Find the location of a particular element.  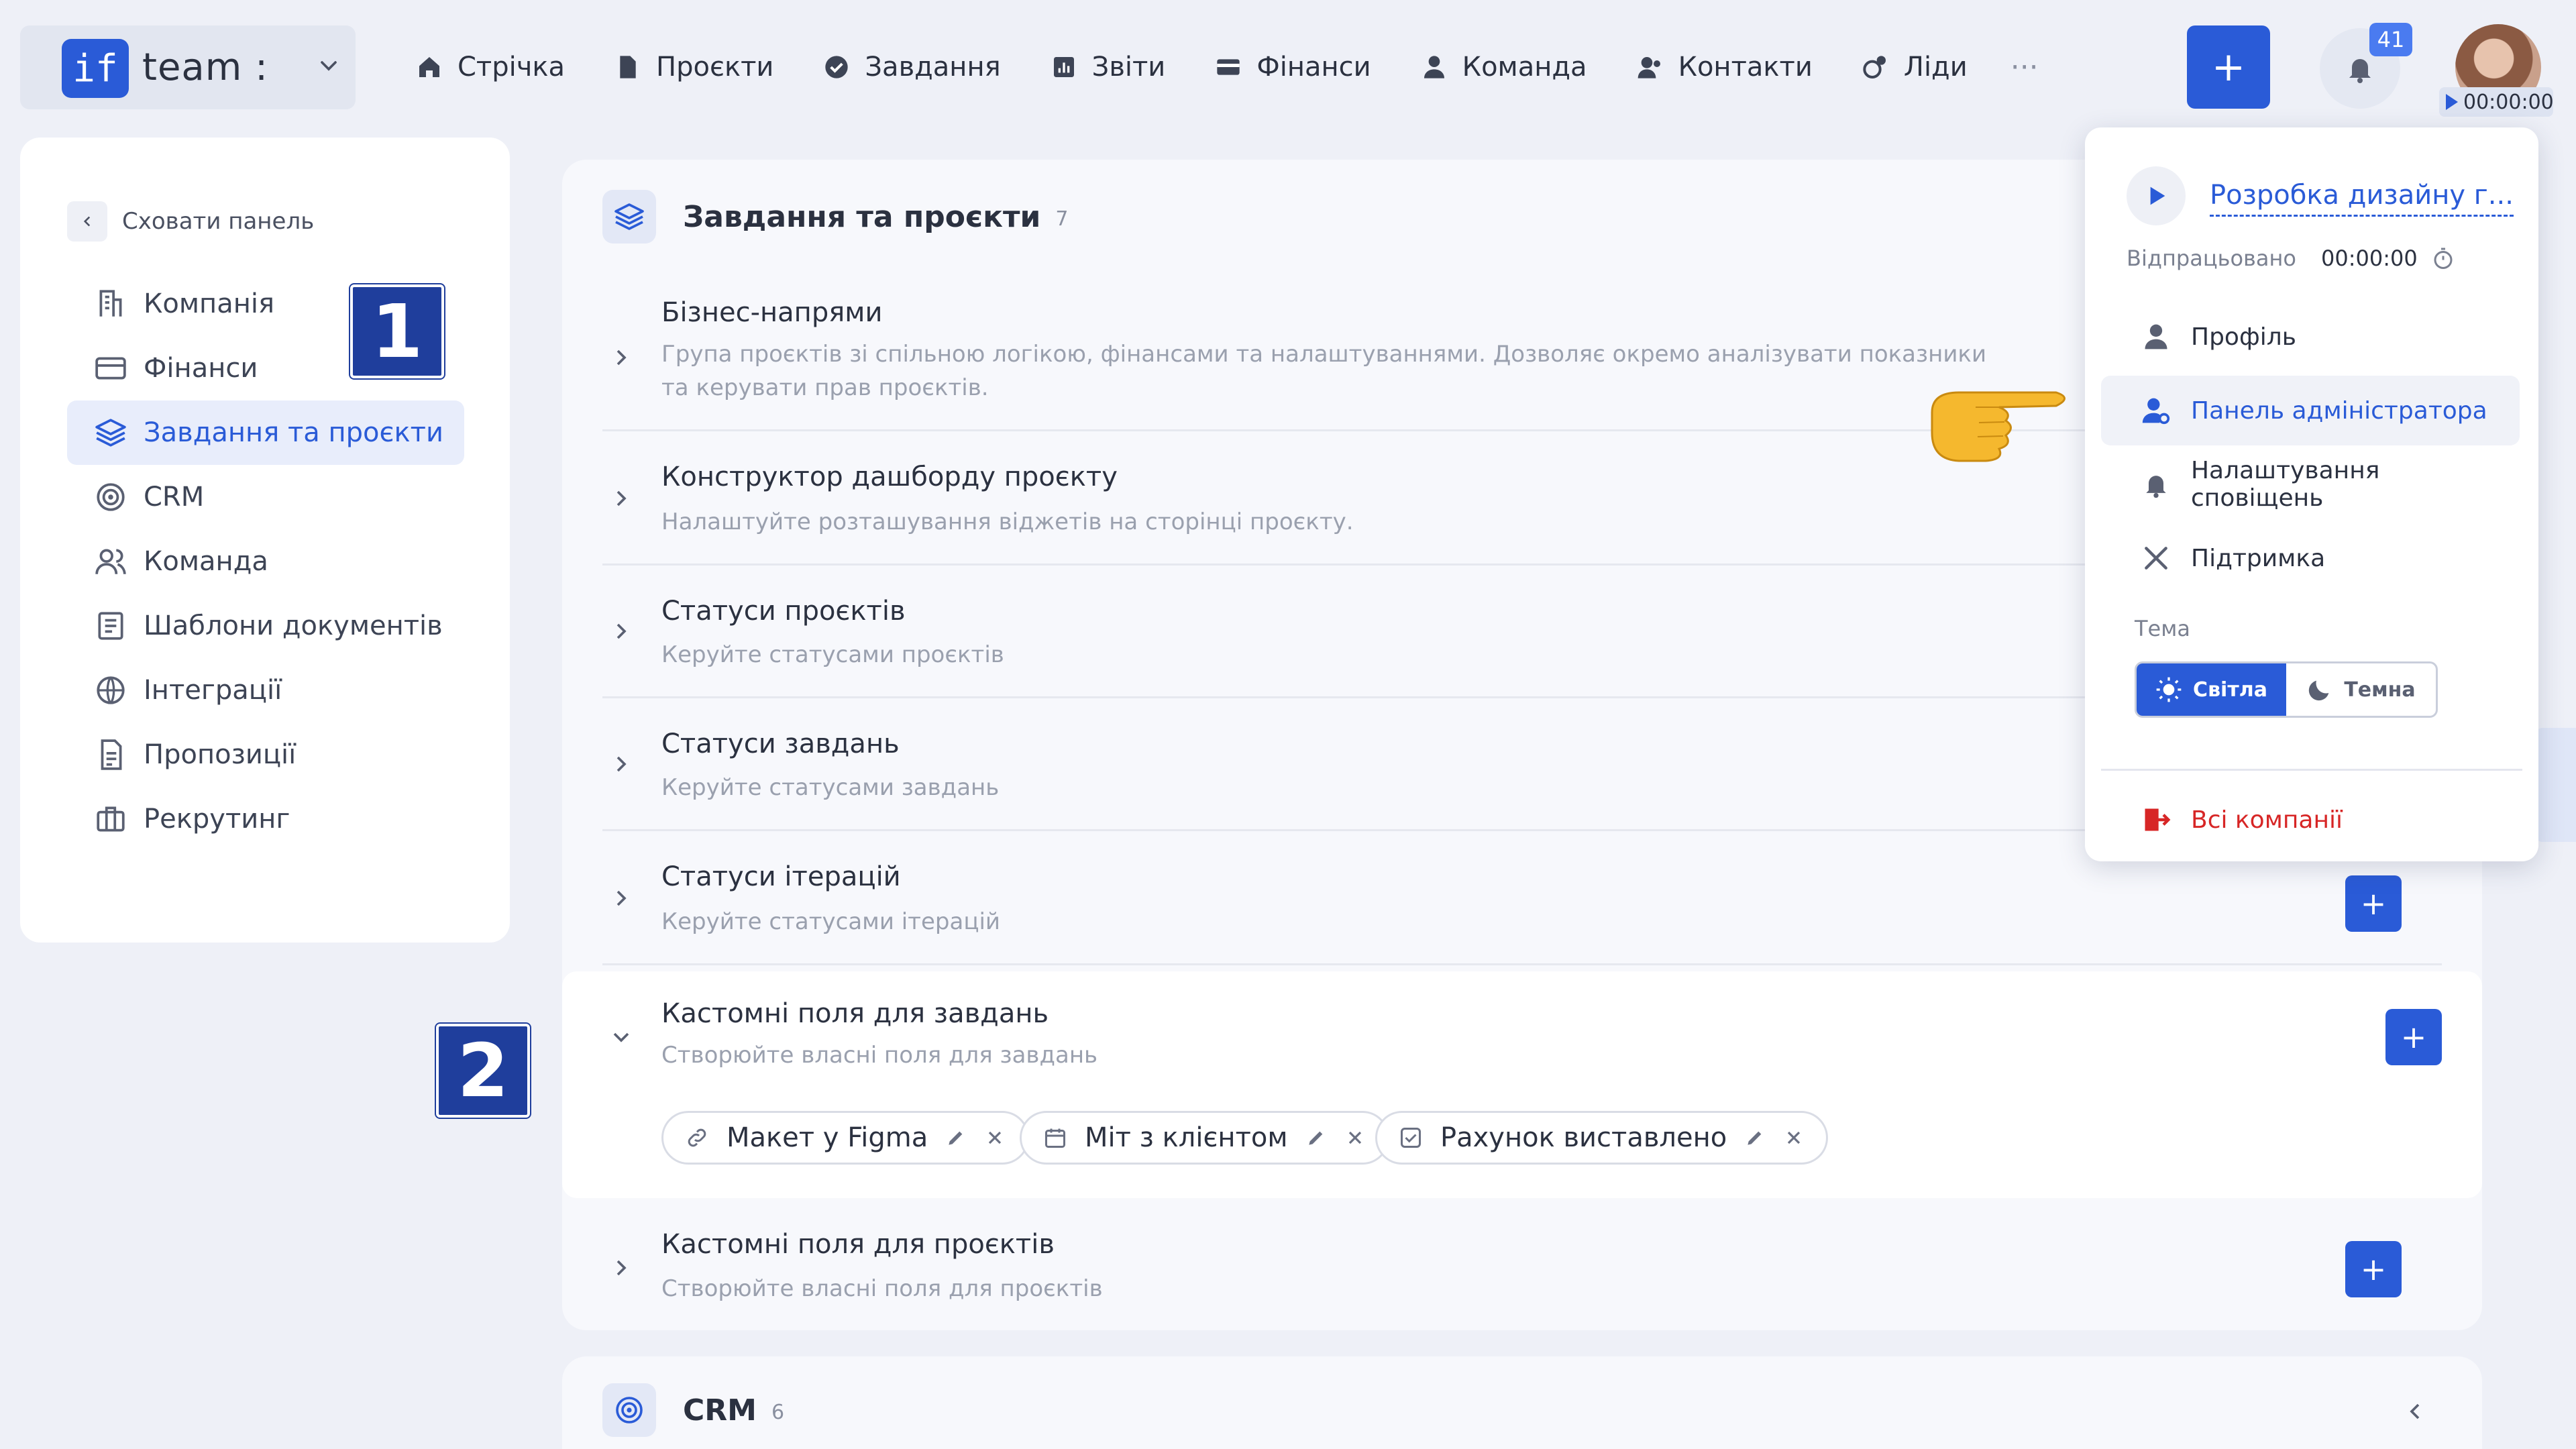

nav-item-projects: Проєкти is located at coordinates (693, 67).